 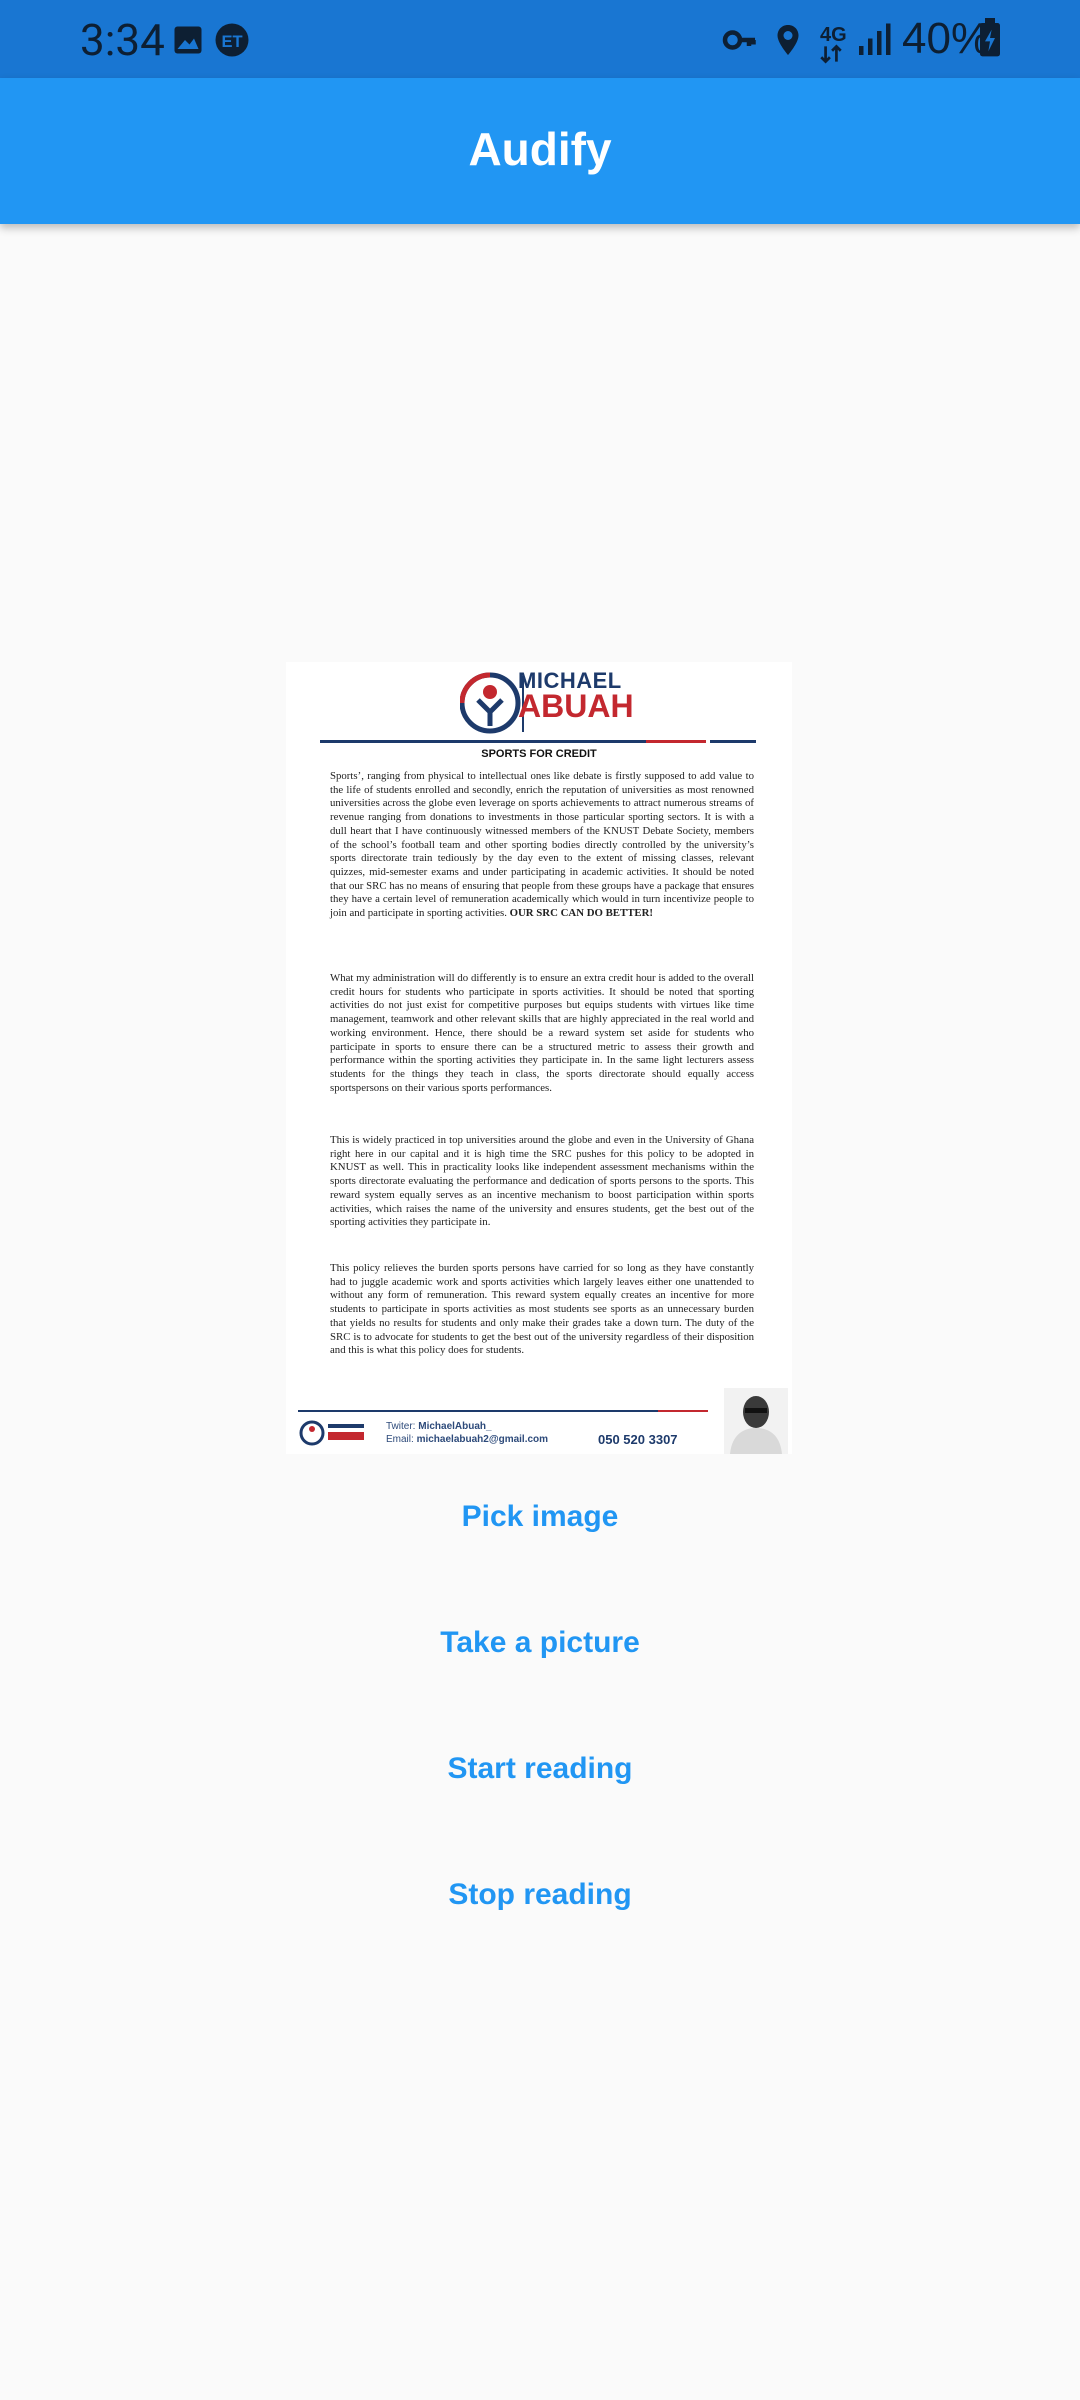 What do you see at coordinates (788, 40) in the screenshot?
I see `location-icon` at bounding box center [788, 40].